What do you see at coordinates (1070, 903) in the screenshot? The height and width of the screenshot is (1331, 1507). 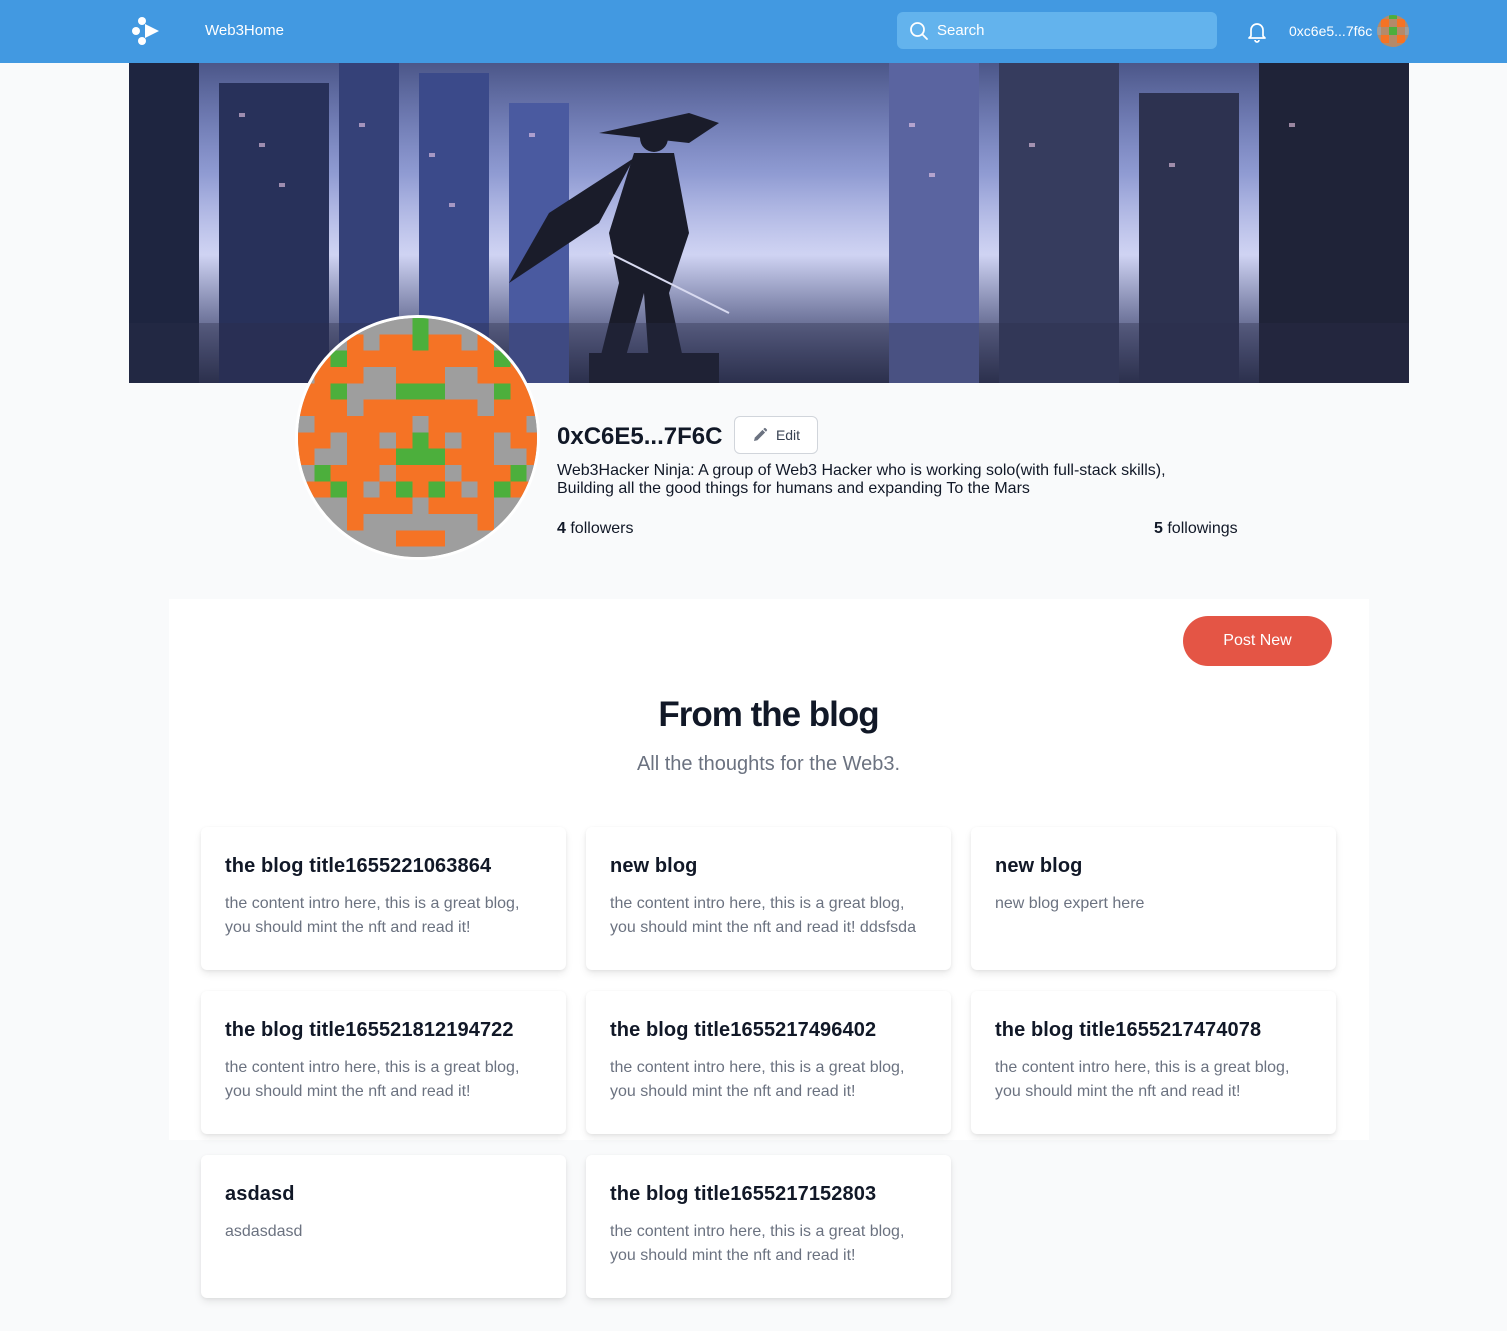 I see `blog-card-intro: new blog expert here` at bounding box center [1070, 903].